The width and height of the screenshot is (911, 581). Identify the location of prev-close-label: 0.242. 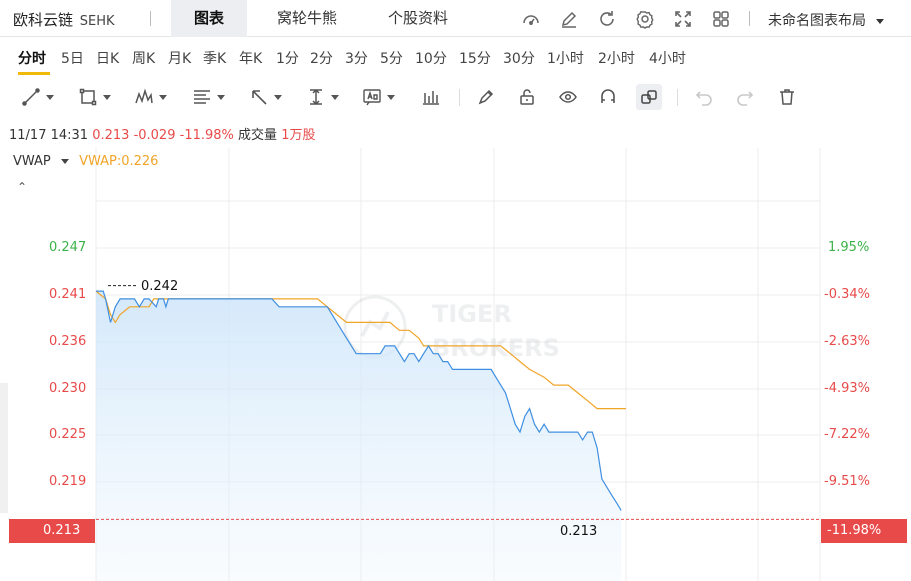
(160, 286).